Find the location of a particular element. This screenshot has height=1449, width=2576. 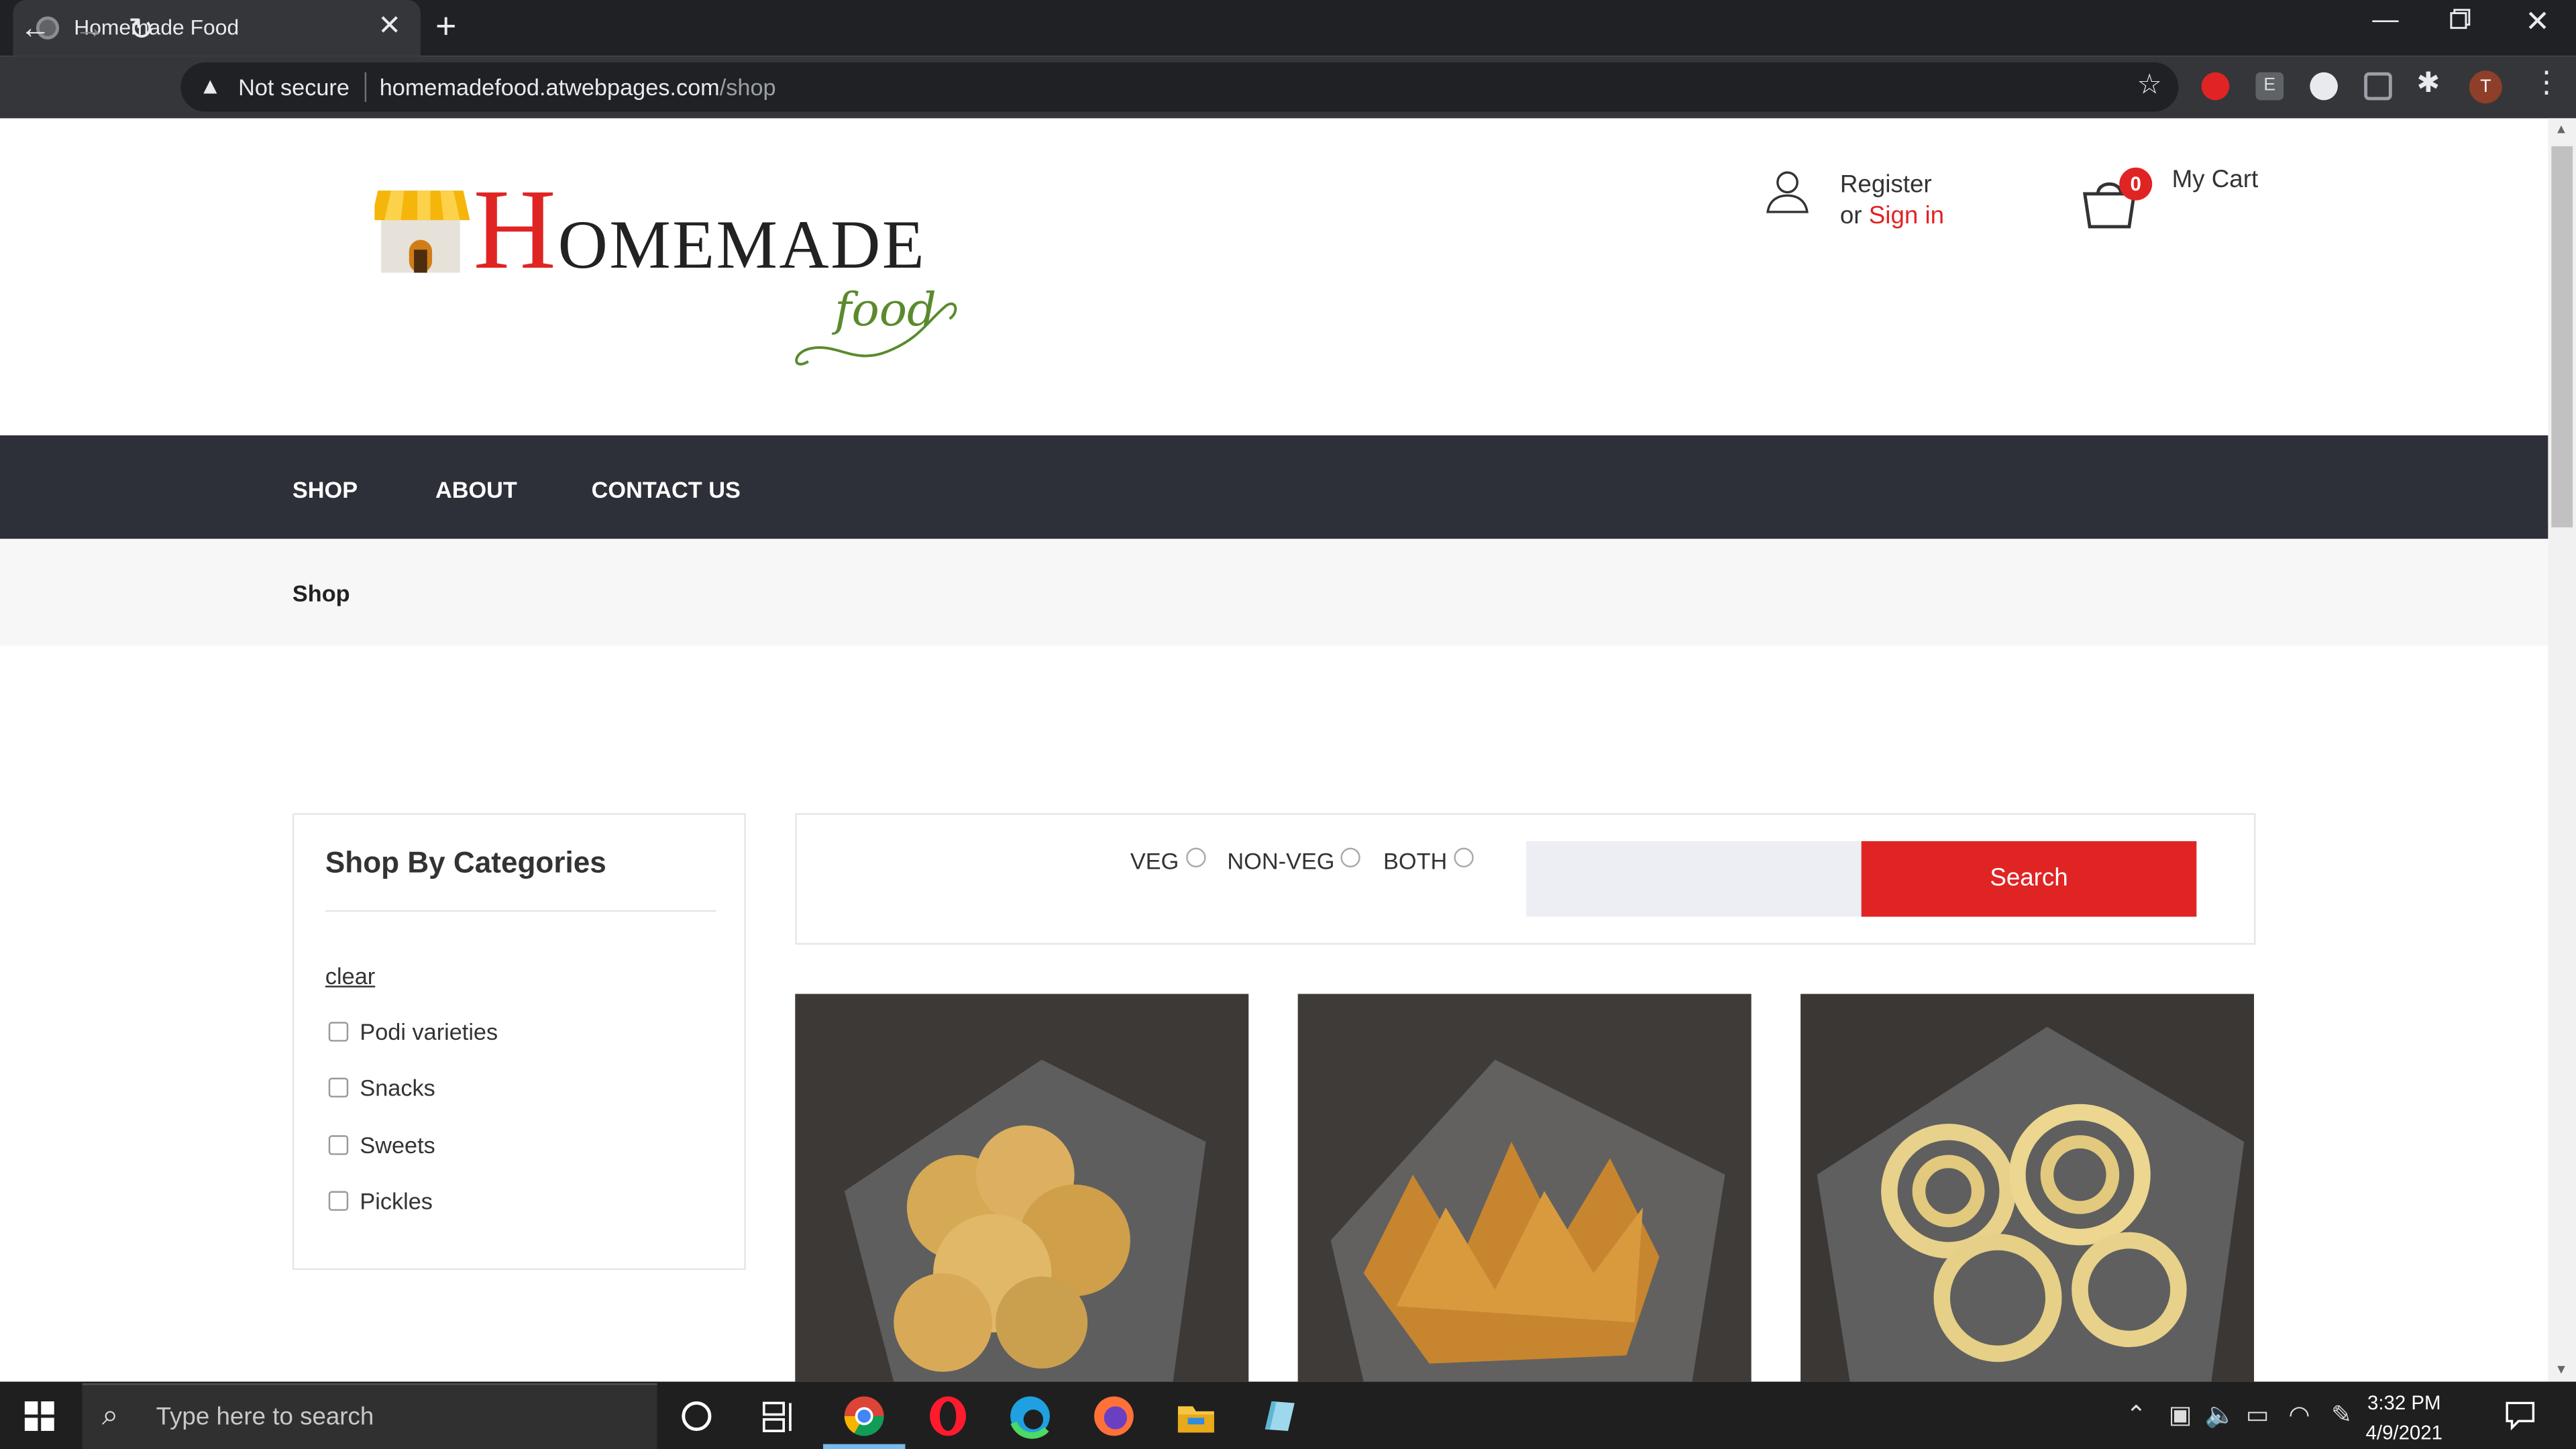

extension-circle-icon is located at coordinates (2324, 86).